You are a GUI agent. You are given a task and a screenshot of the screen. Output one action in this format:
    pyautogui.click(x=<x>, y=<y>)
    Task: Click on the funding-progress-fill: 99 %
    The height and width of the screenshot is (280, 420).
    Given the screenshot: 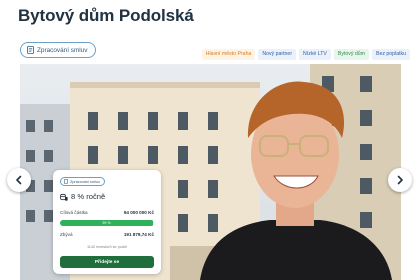 What is the action you would take?
    pyautogui.click(x=107, y=223)
    